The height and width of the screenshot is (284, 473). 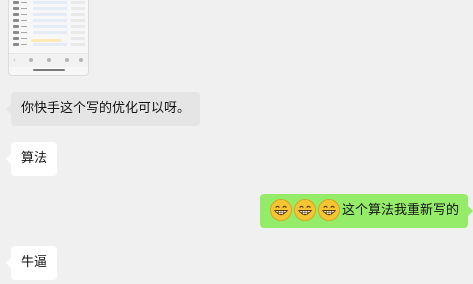 What do you see at coordinates (14, 60) in the screenshot?
I see `back-arrow-icon: ‹` at bounding box center [14, 60].